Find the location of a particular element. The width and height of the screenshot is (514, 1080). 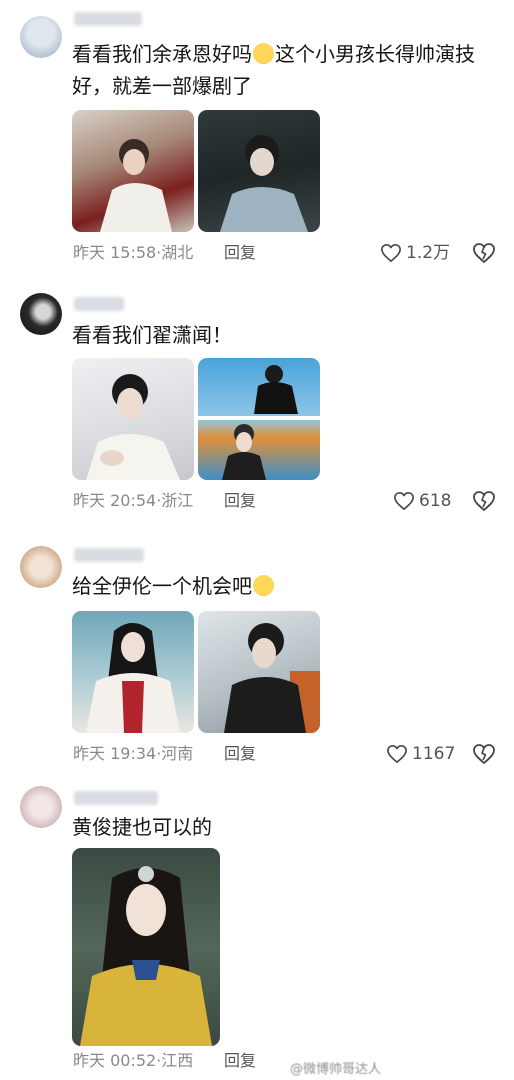

comment-meta: 昨天 20:54·浙江 is located at coordinates (133, 500).